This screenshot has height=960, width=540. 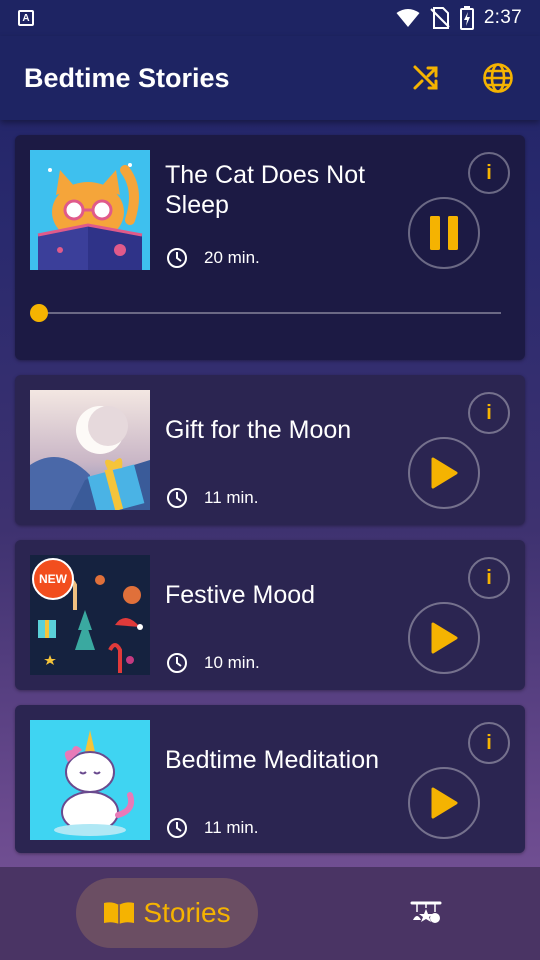 What do you see at coordinates (440, 18) in the screenshot?
I see `no-sim-icon` at bounding box center [440, 18].